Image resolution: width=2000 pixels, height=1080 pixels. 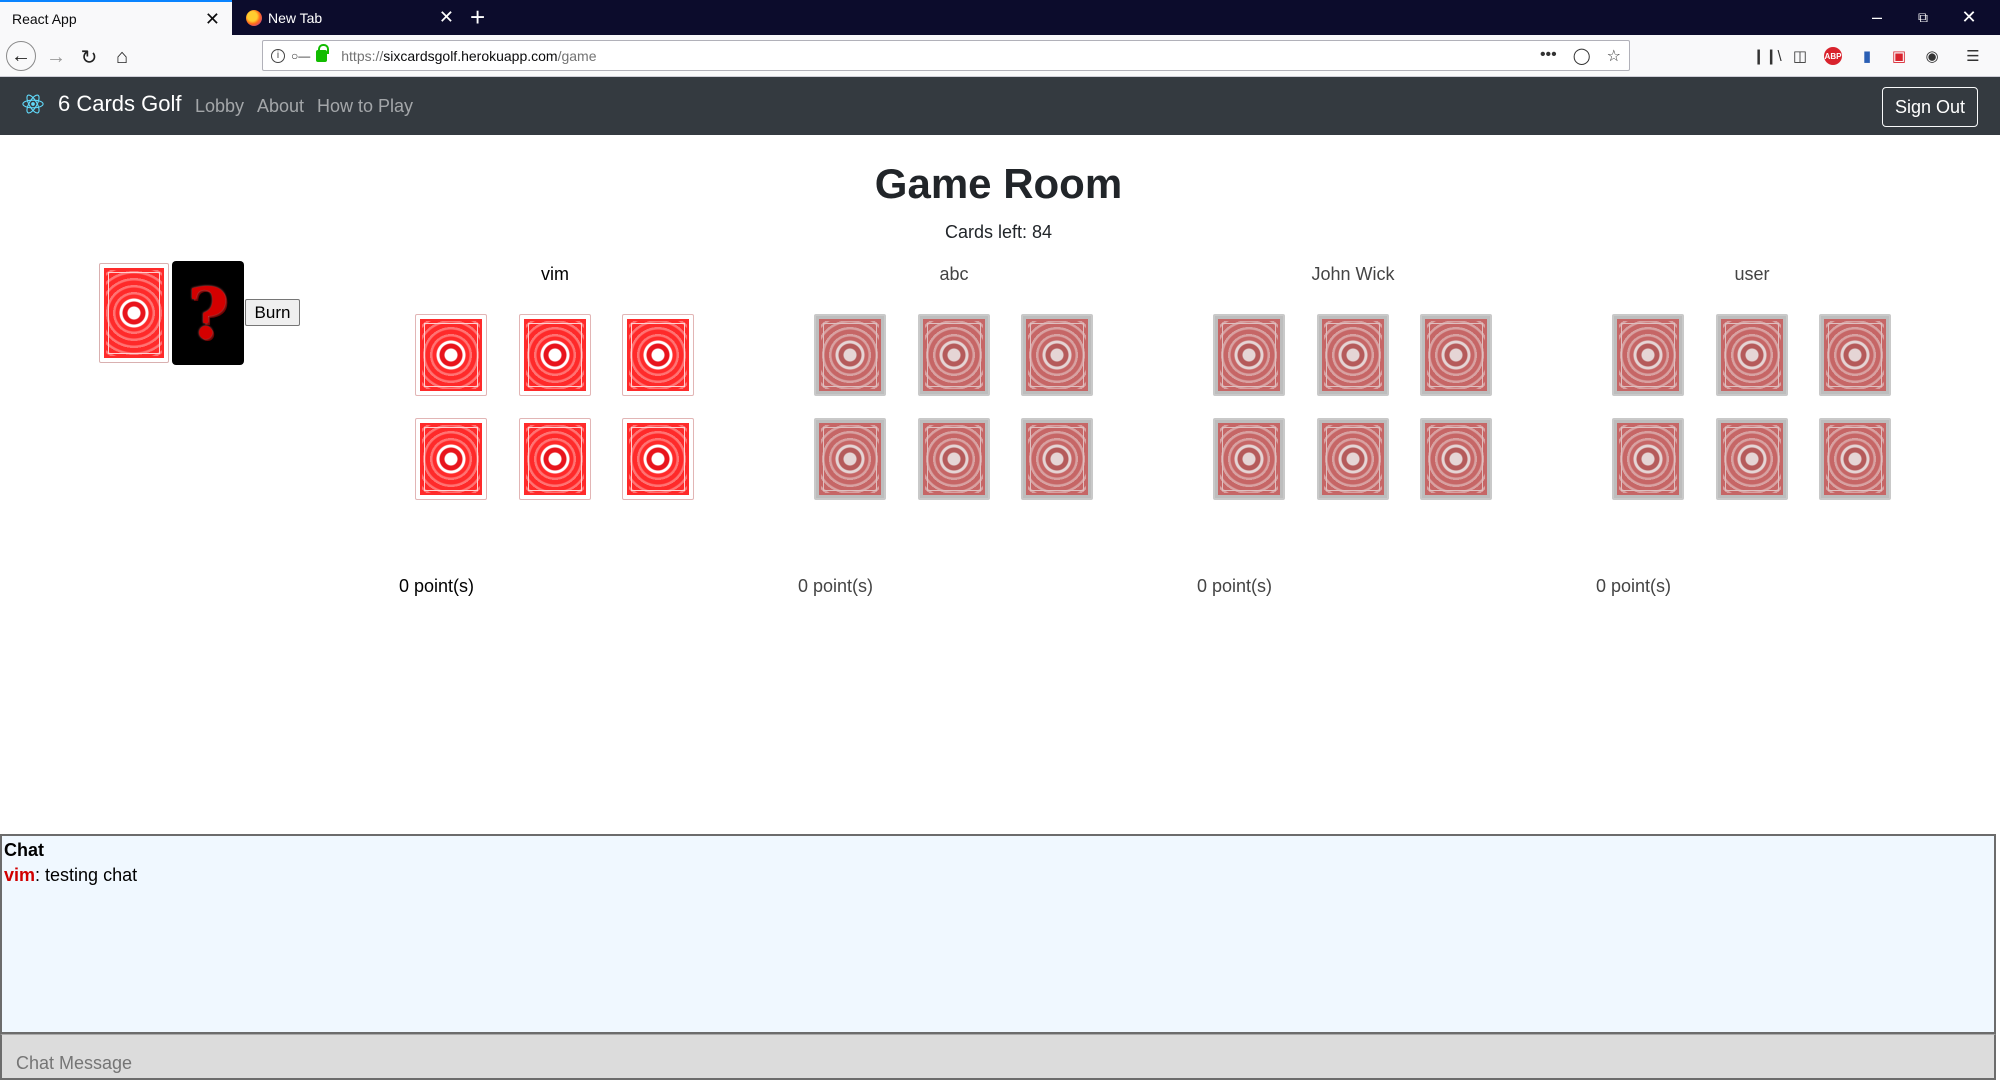 I want to click on reload-icon: ↻, so click(x=89, y=57).